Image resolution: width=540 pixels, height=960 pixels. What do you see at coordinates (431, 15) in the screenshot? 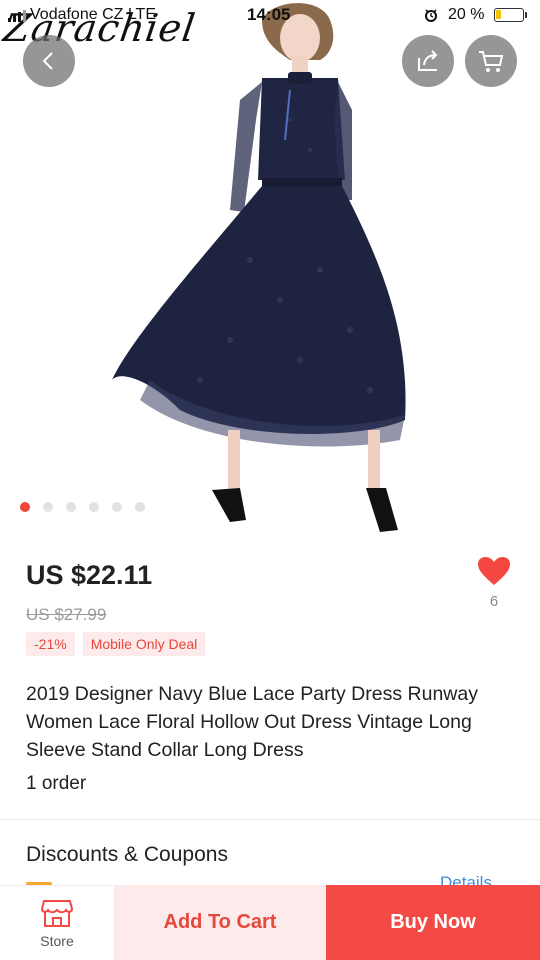
I see `alarm-icon` at bounding box center [431, 15].